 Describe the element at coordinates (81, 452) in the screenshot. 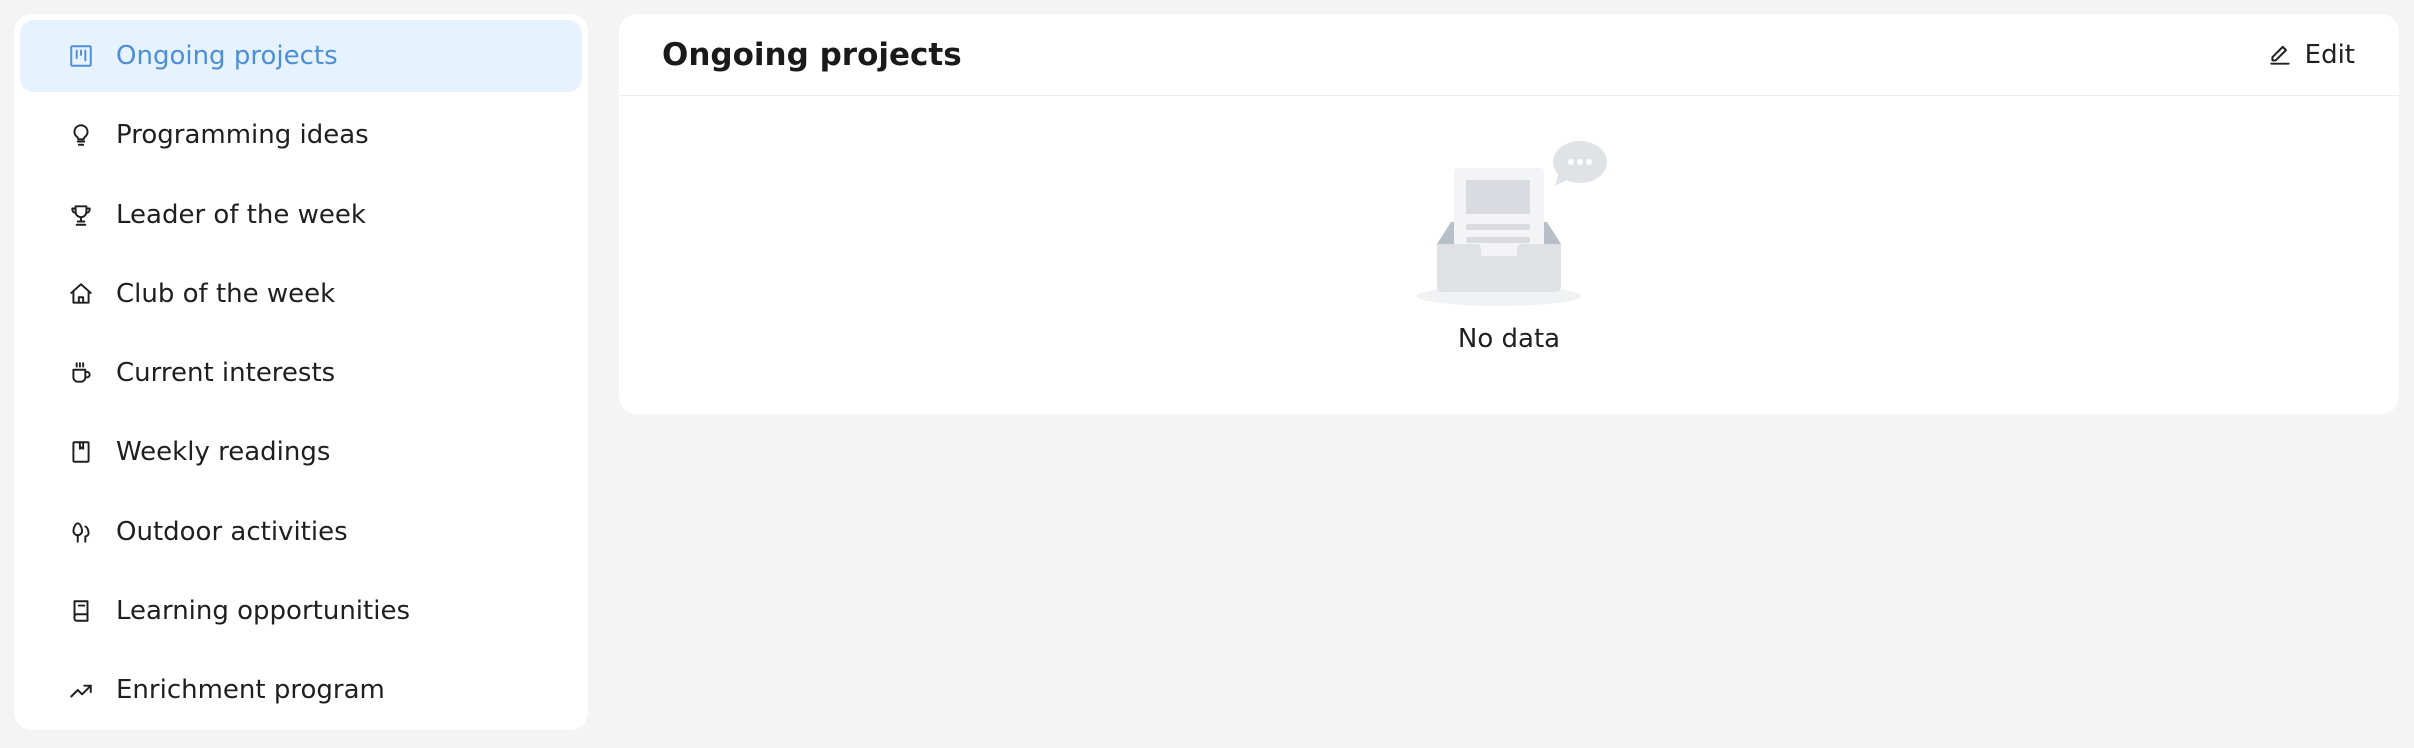

I see `bookmark-icon` at that location.